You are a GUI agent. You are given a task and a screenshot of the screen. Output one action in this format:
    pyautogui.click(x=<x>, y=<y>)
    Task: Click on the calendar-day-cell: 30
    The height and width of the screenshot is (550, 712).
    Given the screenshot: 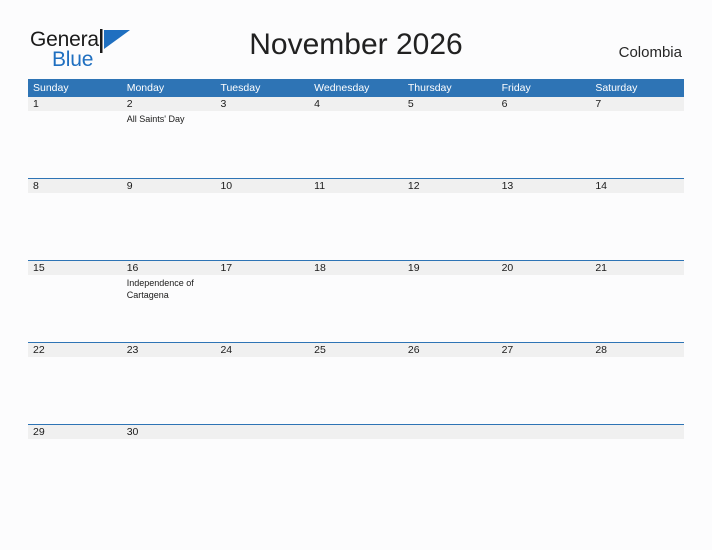 What is the action you would take?
    pyautogui.click(x=169, y=444)
    